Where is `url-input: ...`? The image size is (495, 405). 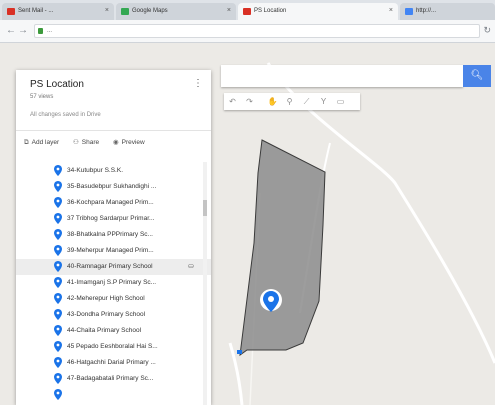
url-input: ... is located at coordinates (257, 31).